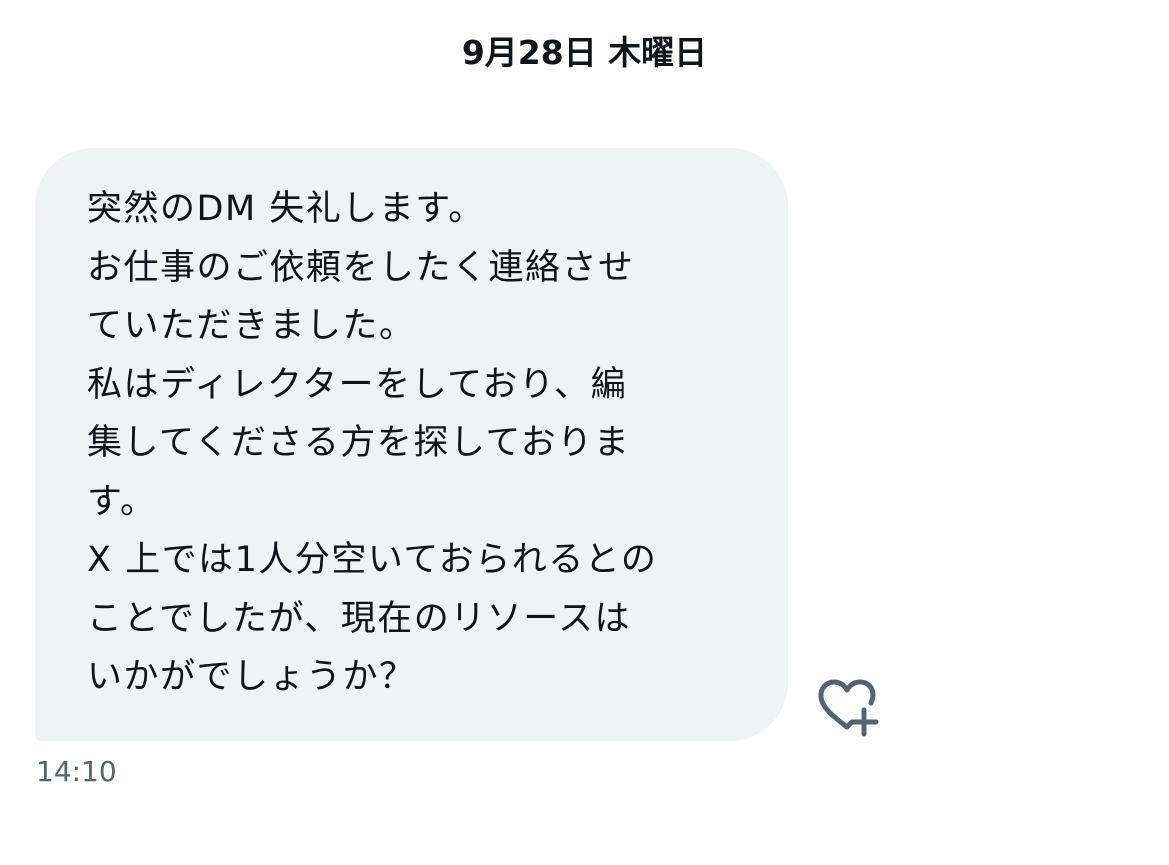 This screenshot has width=1169, height=865. I want to click on heart-plus-icon, so click(848, 707).